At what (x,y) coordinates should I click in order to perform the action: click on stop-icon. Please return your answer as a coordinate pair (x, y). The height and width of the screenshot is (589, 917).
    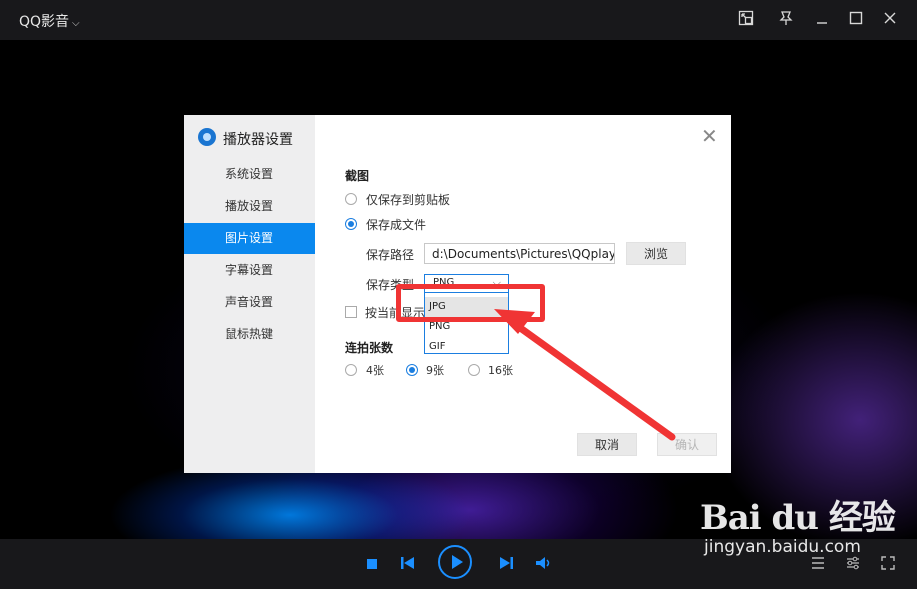
    Looking at the image, I should click on (372, 565).